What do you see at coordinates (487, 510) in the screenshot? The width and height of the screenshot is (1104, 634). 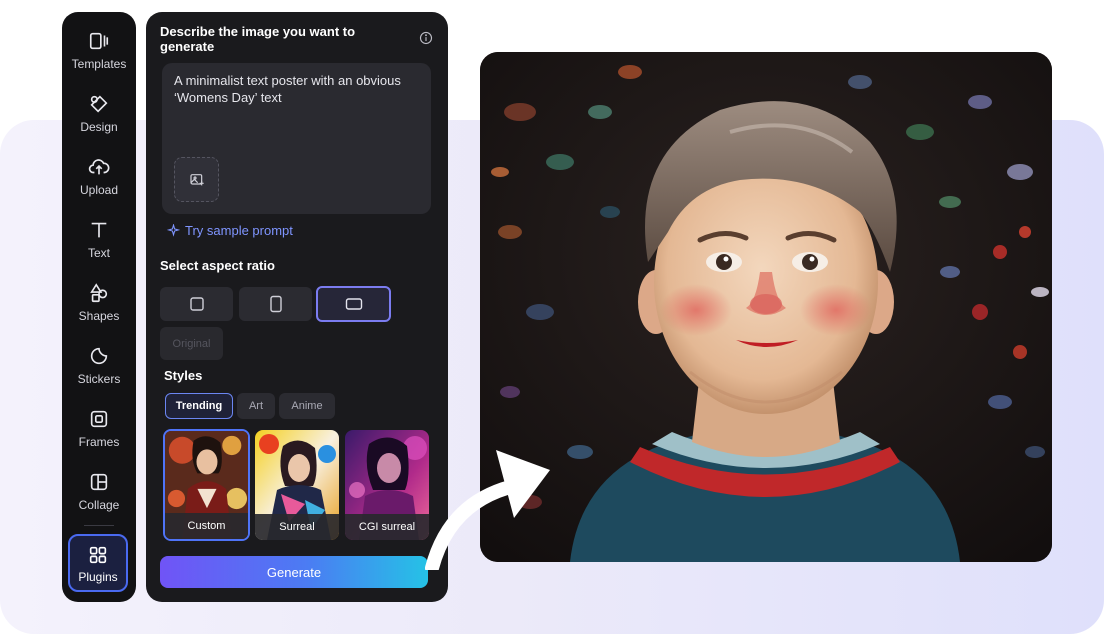 I see `curved-arrow-icon` at bounding box center [487, 510].